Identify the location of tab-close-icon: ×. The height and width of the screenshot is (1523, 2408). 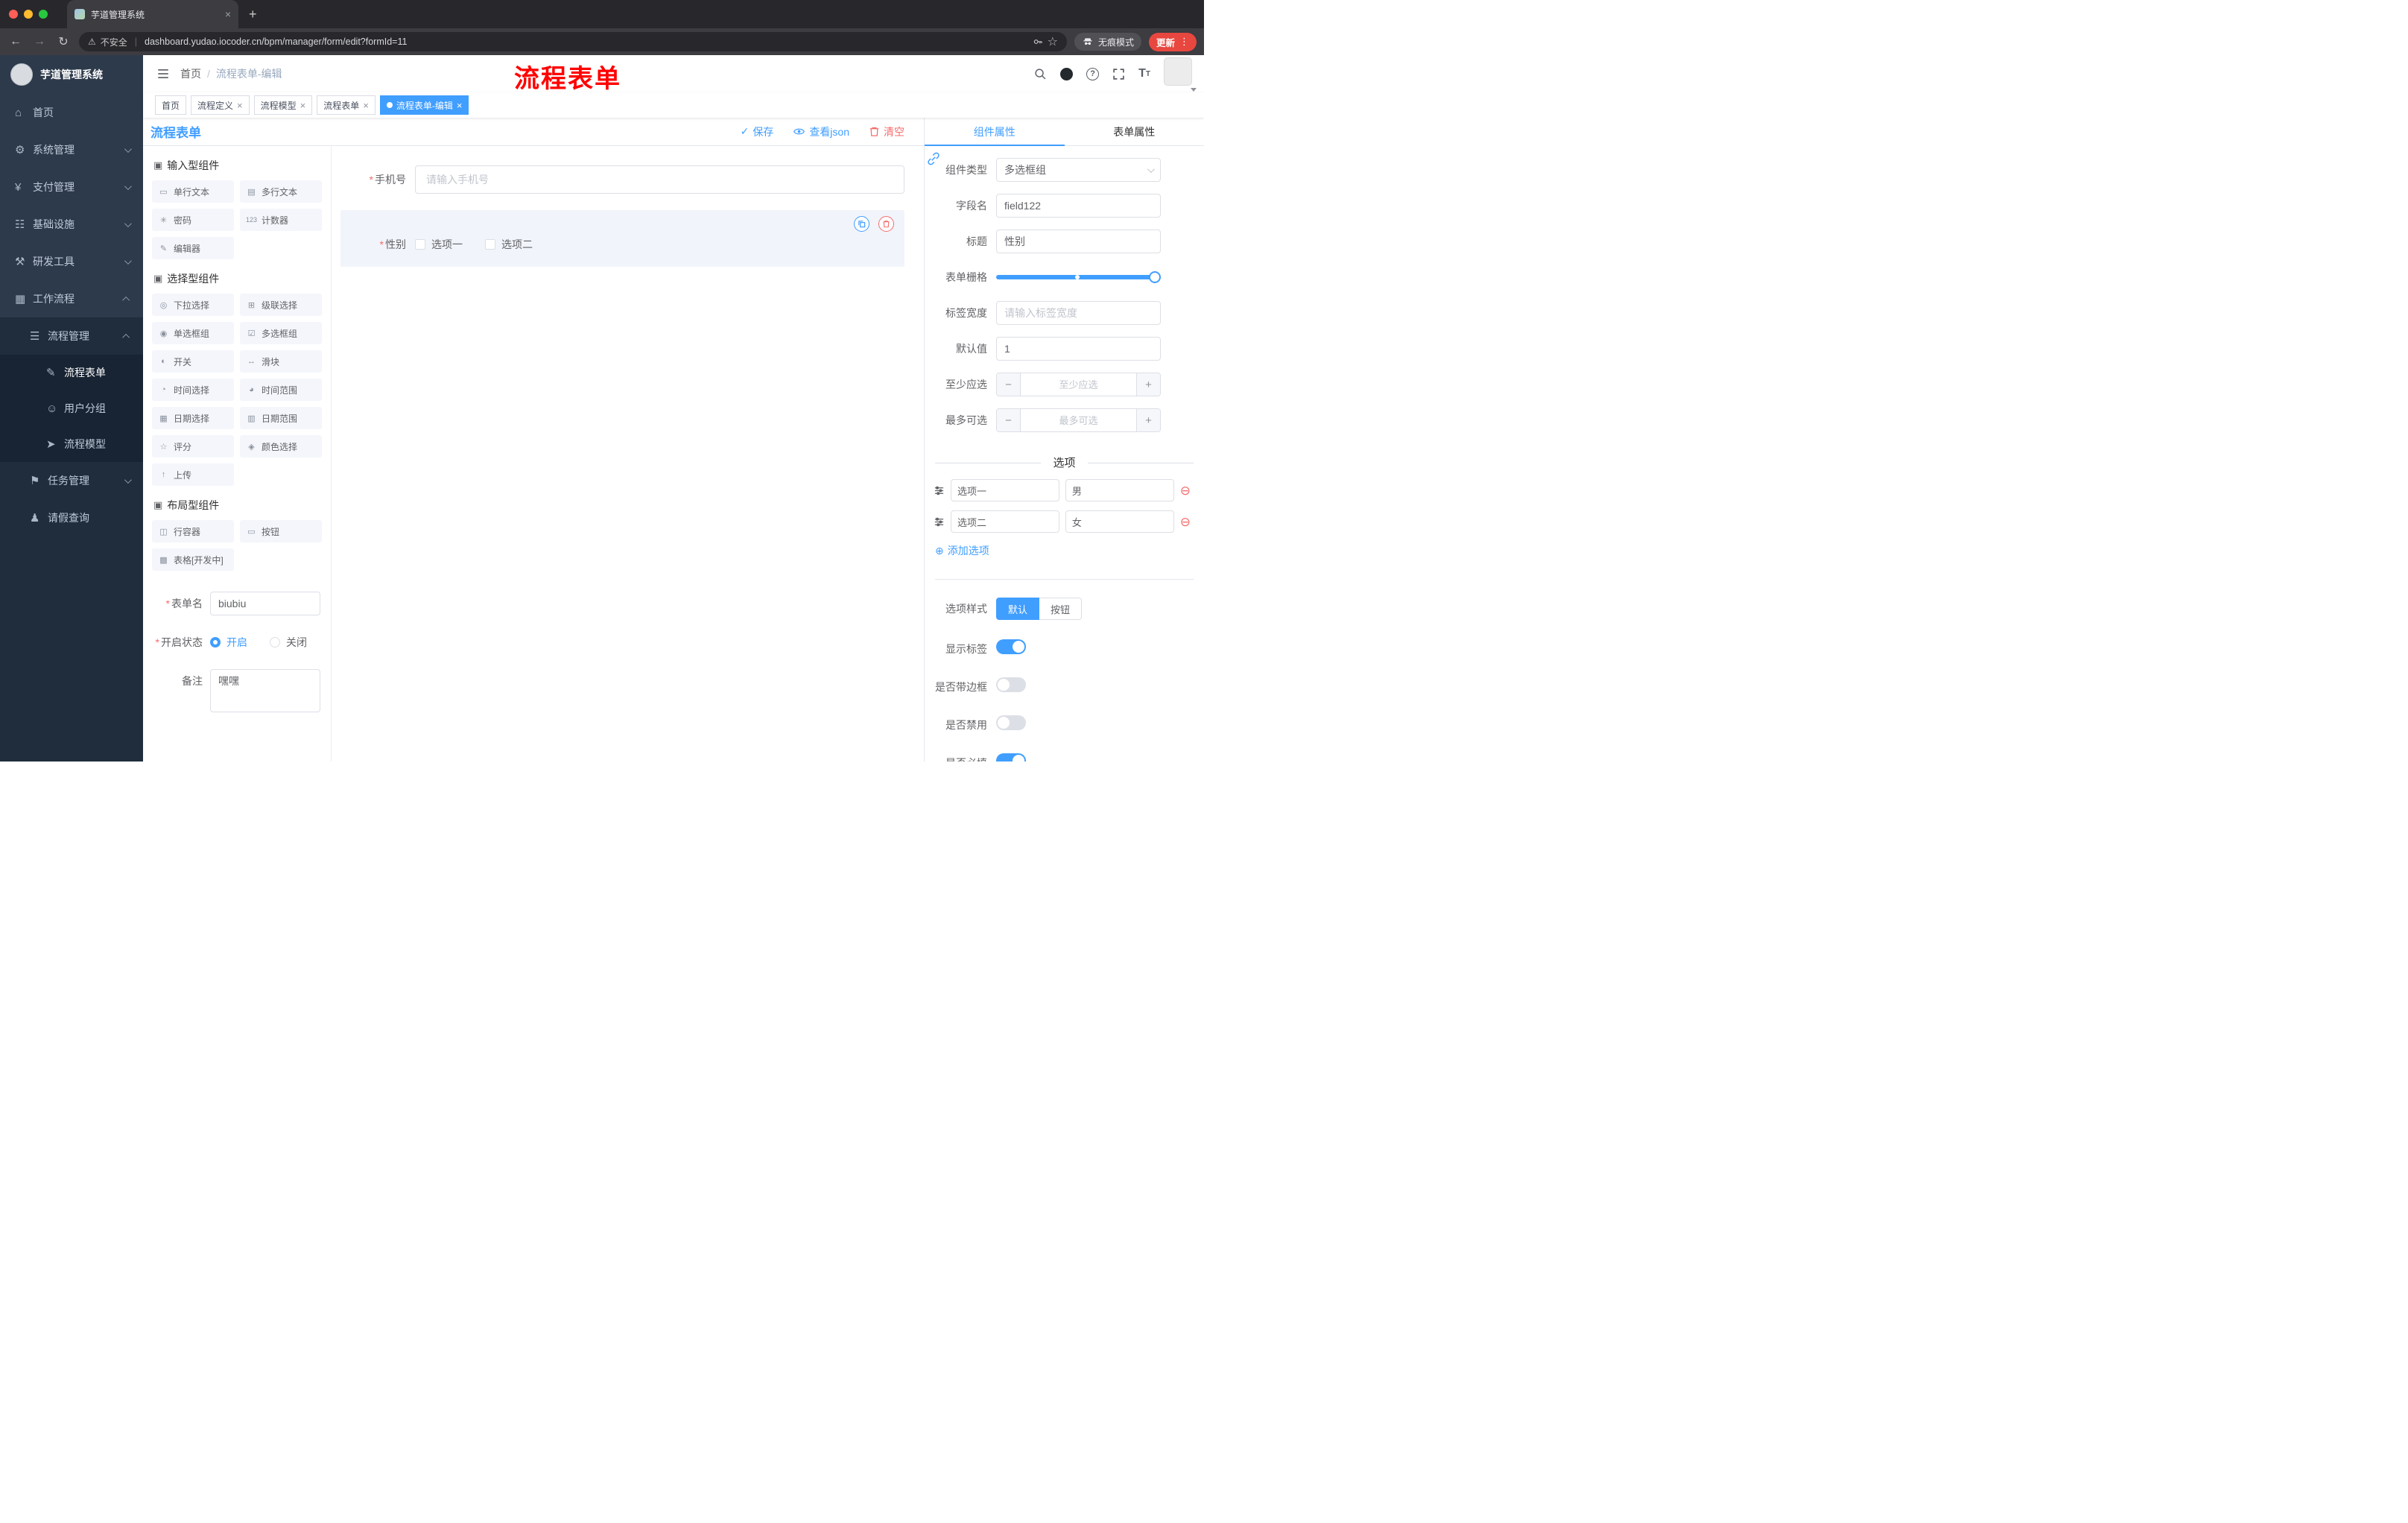
(228, 14).